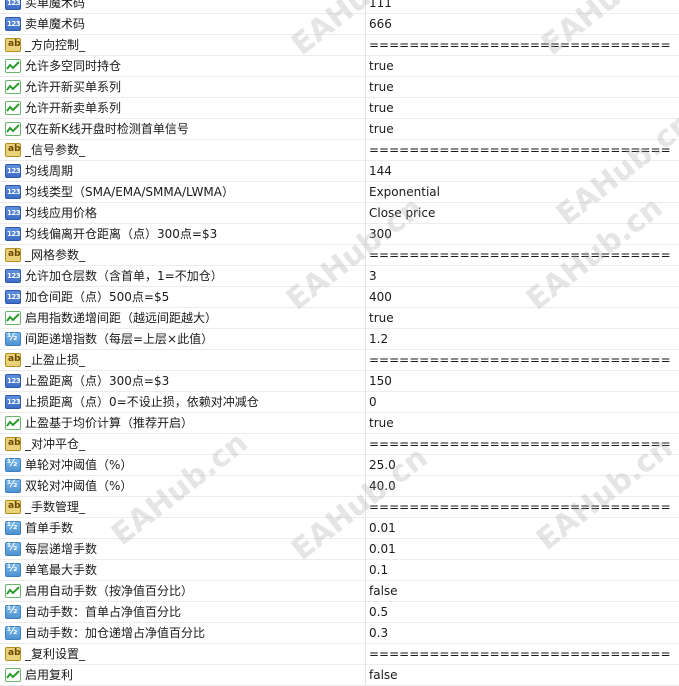  What do you see at coordinates (73, 66) in the screenshot?
I see `parameter-name: 允许多空同时持仓` at bounding box center [73, 66].